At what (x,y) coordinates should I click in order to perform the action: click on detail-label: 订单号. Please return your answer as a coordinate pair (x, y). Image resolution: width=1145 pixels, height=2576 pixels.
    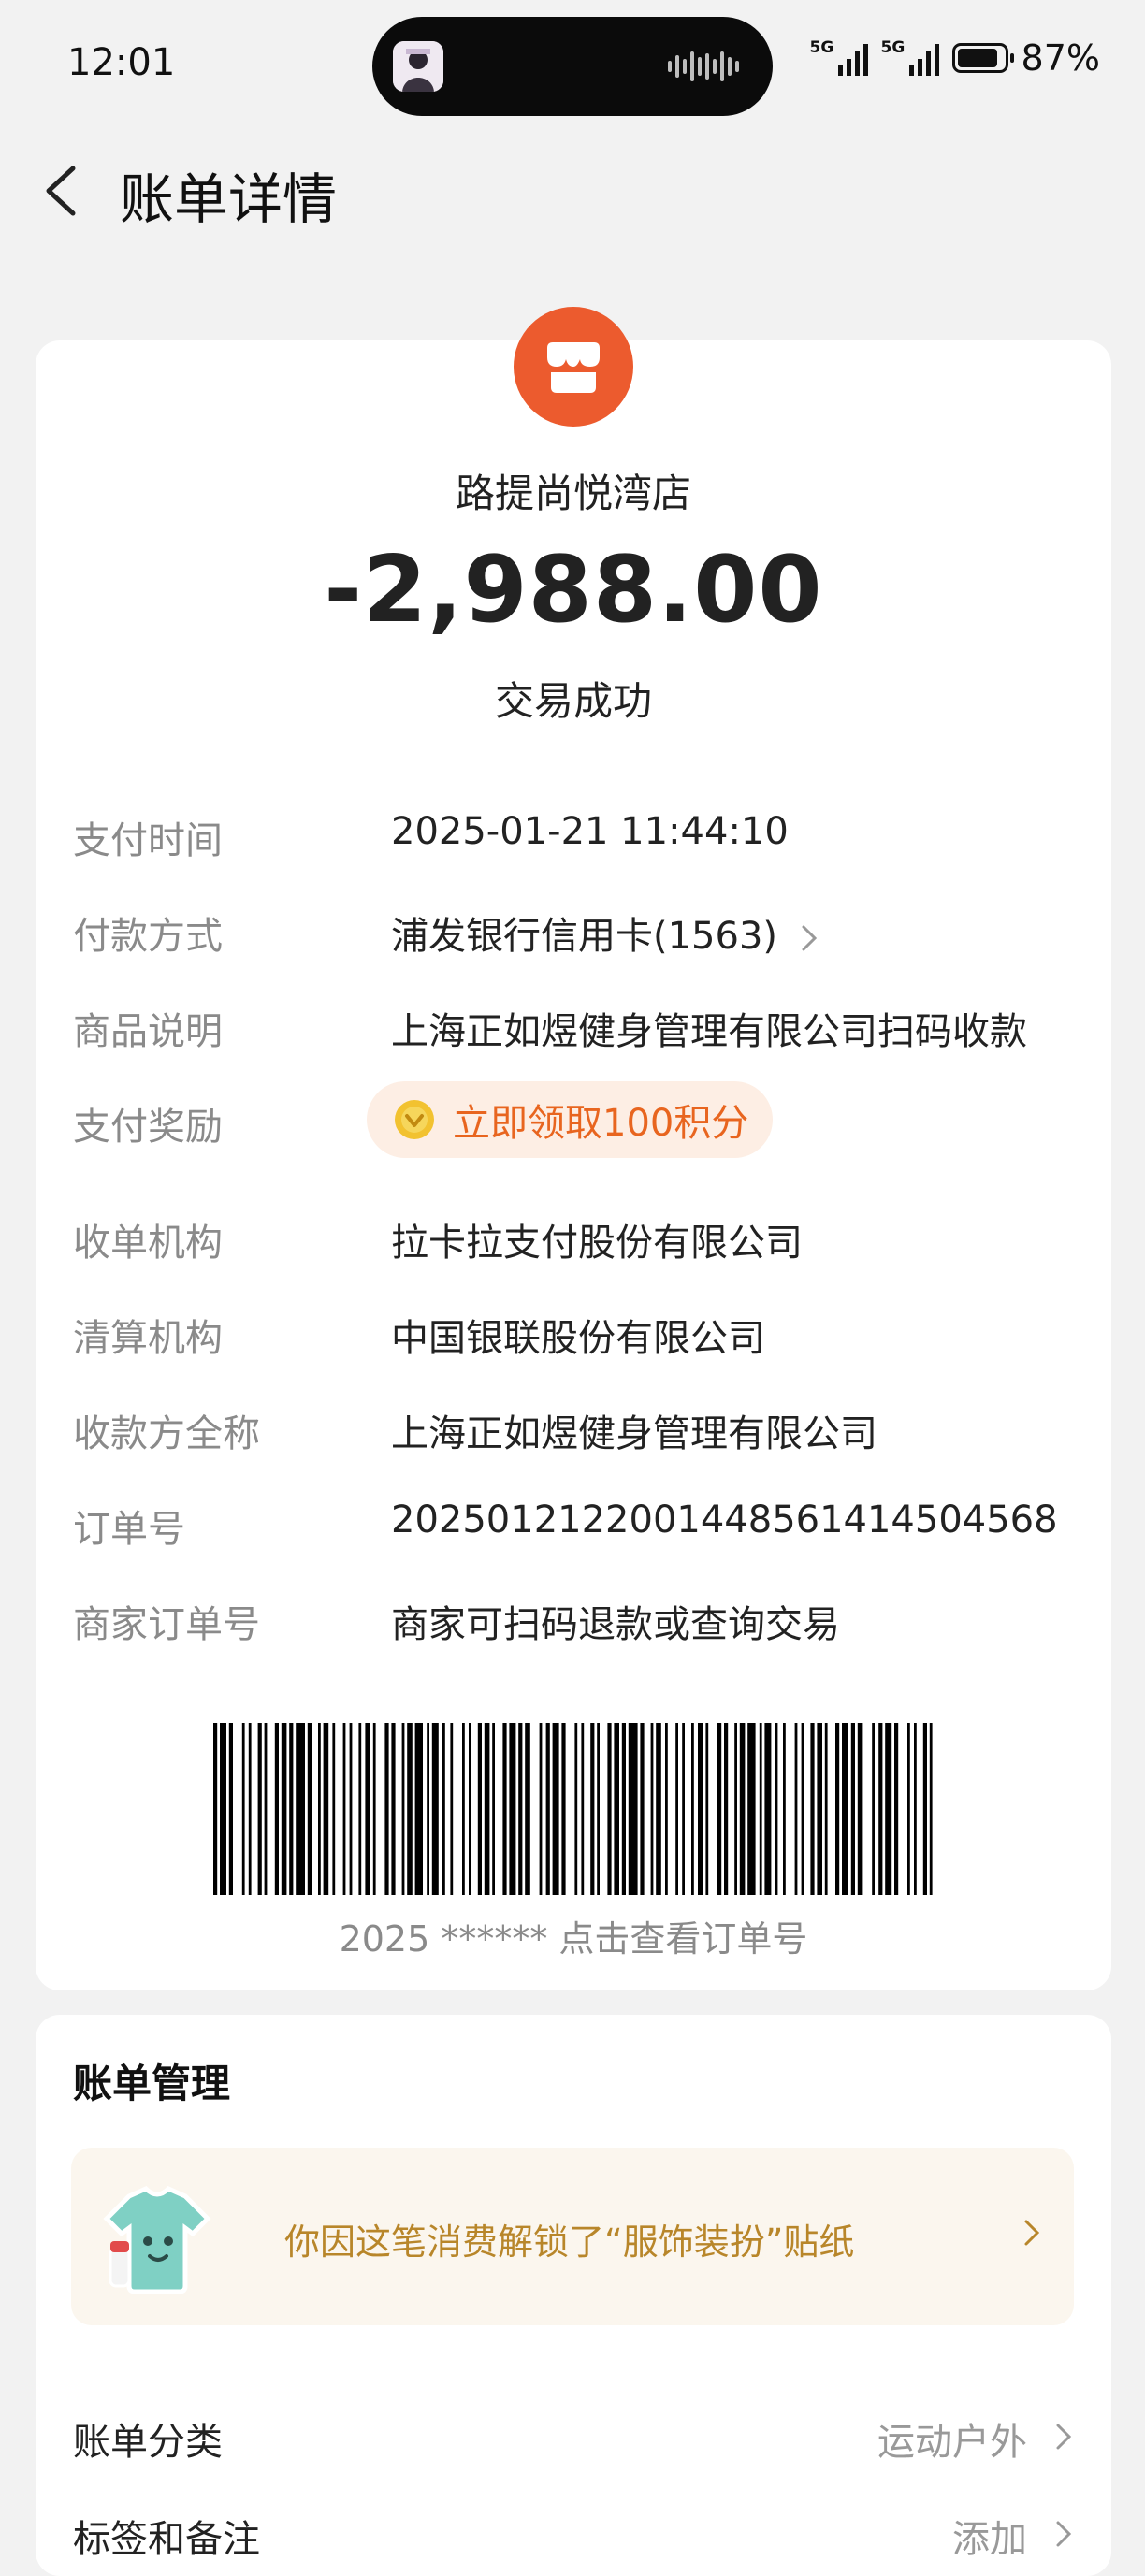
    Looking at the image, I should click on (129, 1529).